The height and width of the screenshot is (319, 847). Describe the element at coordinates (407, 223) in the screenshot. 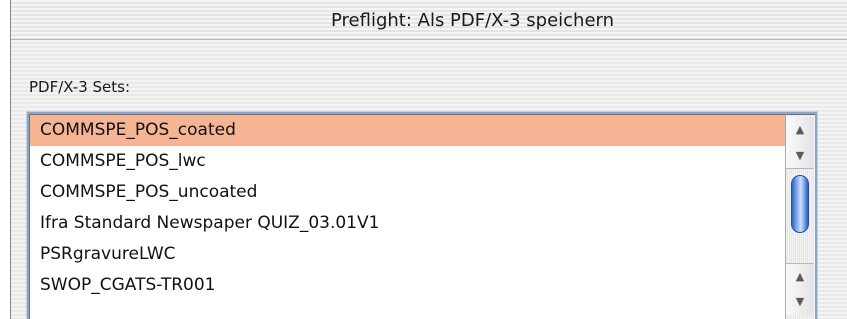

I see `list-item: Ifra Standard Newspaper QUIZ_03.01V1` at that location.